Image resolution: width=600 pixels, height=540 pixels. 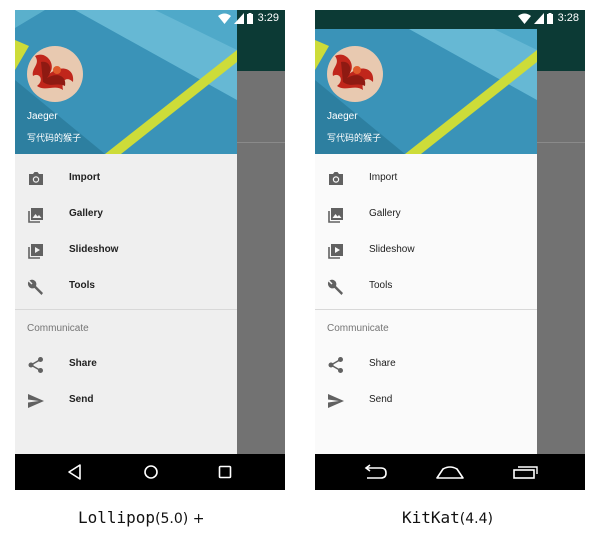 What do you see at coordinates (268, 18) in the screenshot?
I see `status-time: 3:29` at bounding box center [268, 18].